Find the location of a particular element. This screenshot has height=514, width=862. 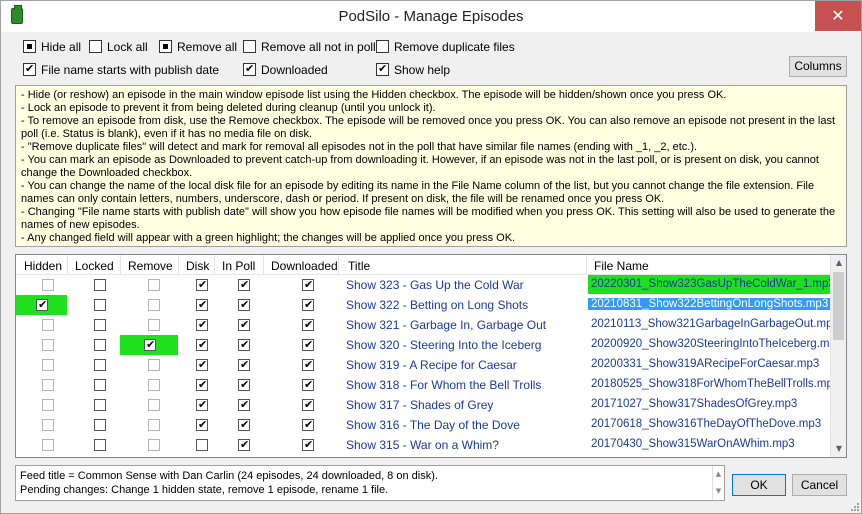

column-header-downloaded: Downloaded is located at coordinates (304, 266).